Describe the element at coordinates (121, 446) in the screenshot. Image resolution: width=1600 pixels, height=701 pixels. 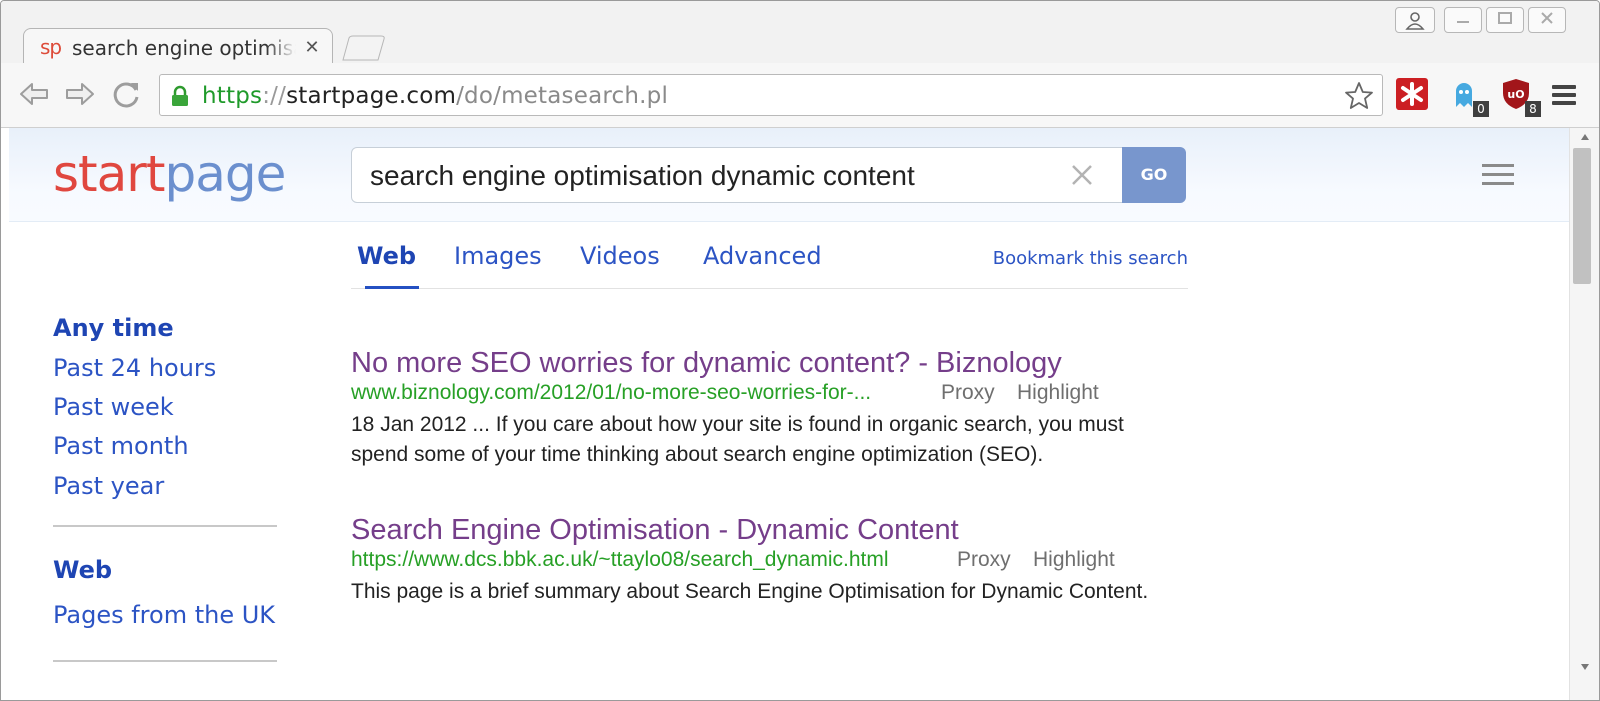
I see `filter-past-month: Past month` at that location.